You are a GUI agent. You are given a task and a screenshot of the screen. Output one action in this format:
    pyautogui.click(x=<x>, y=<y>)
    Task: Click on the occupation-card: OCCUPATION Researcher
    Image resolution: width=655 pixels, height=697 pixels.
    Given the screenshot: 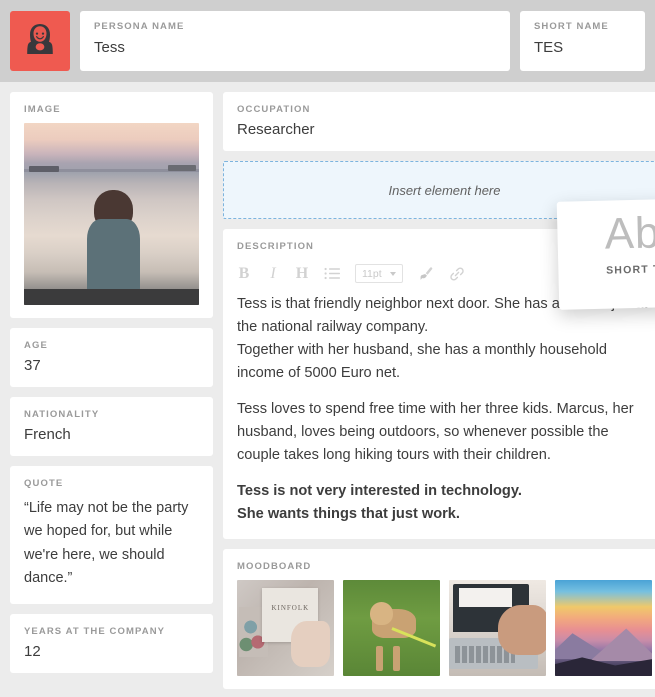 What is the action you would take?
    pyautogui.click(x=439, y=121)
    